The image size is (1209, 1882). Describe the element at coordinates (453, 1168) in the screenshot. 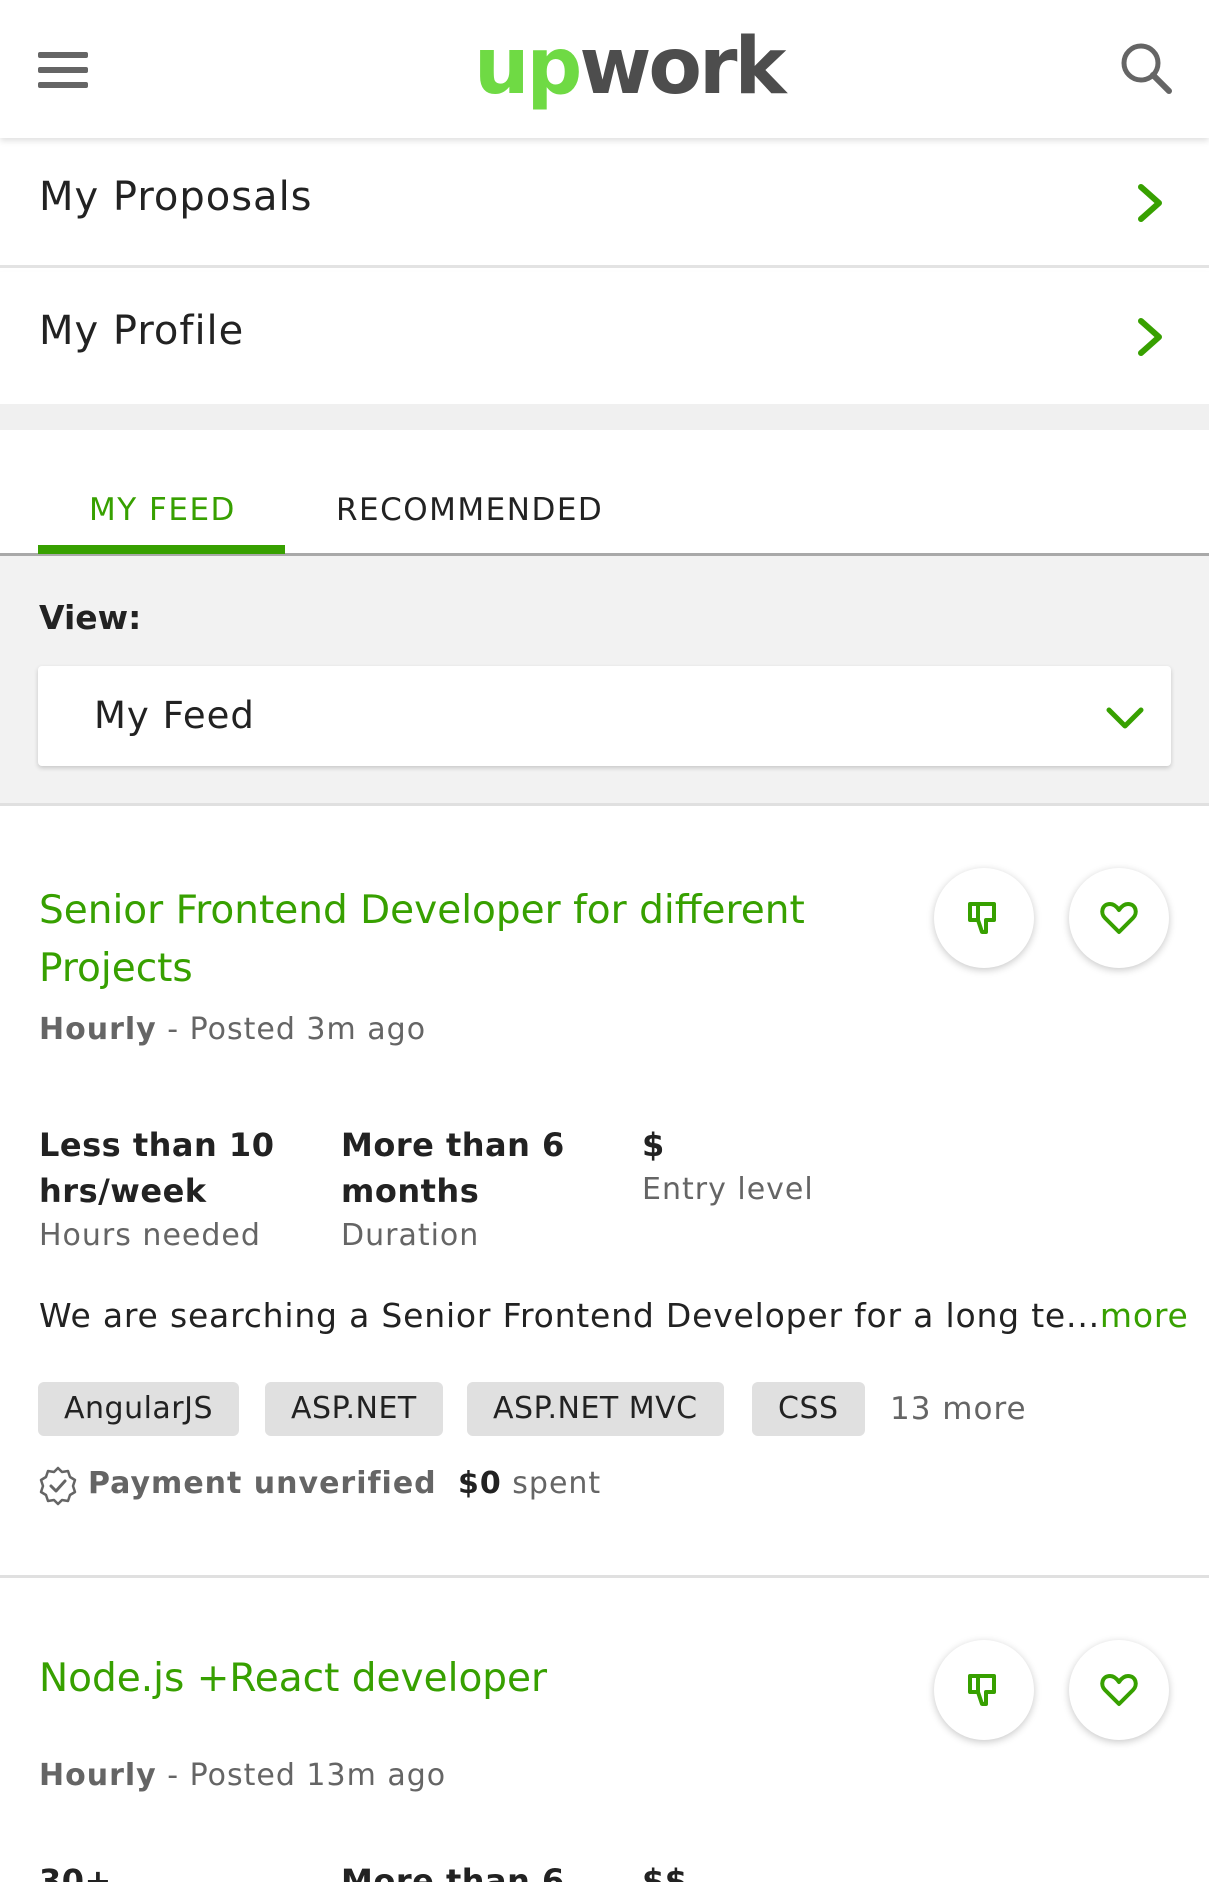

I see `duration-value: More than 6 months` at that location.